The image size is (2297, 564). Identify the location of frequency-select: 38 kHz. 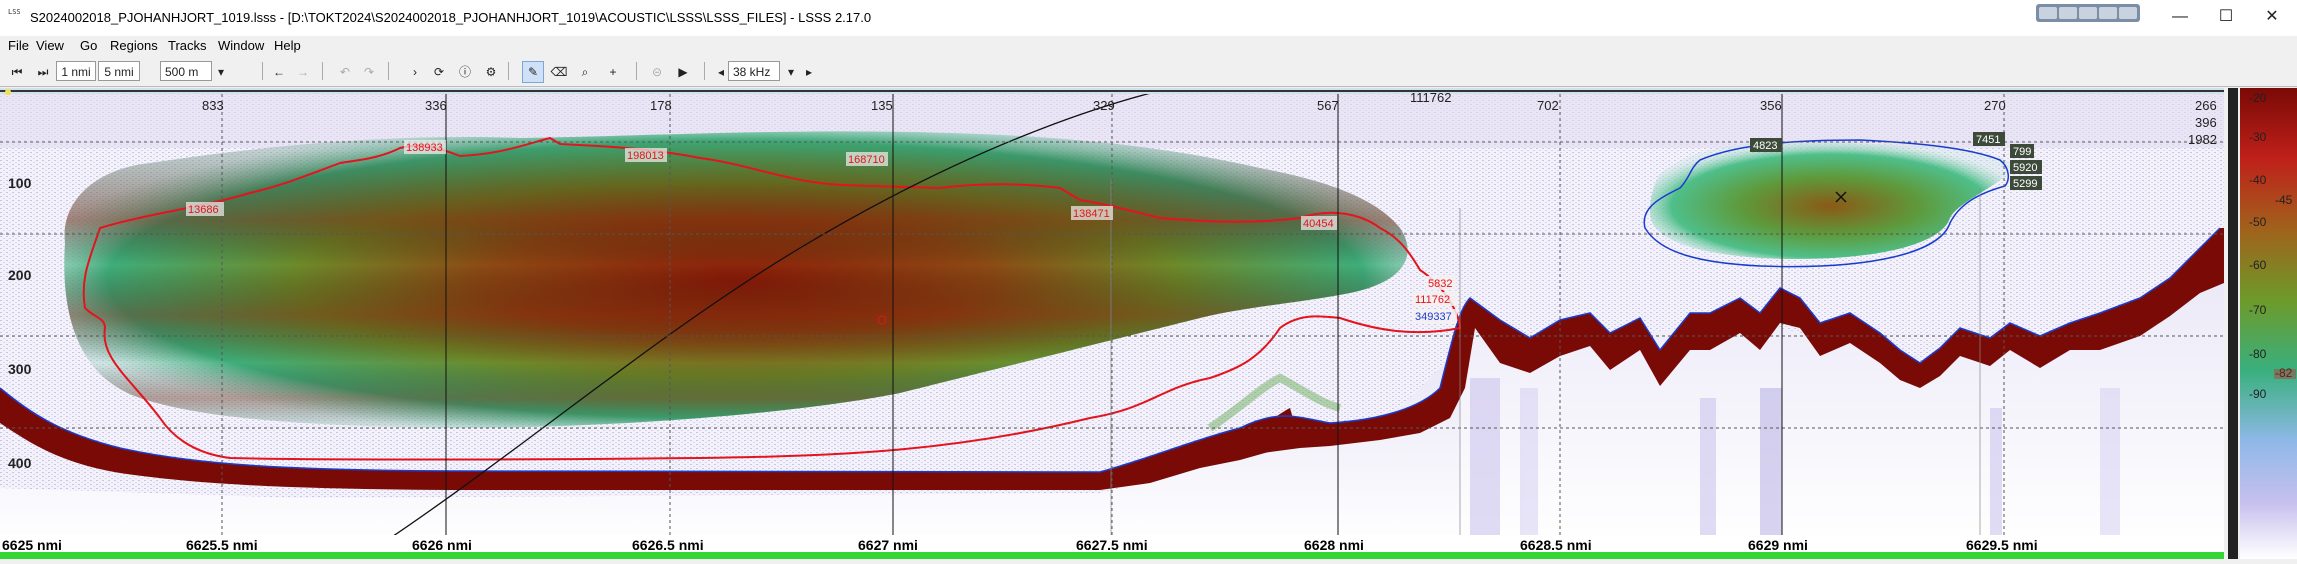
(754, 71).